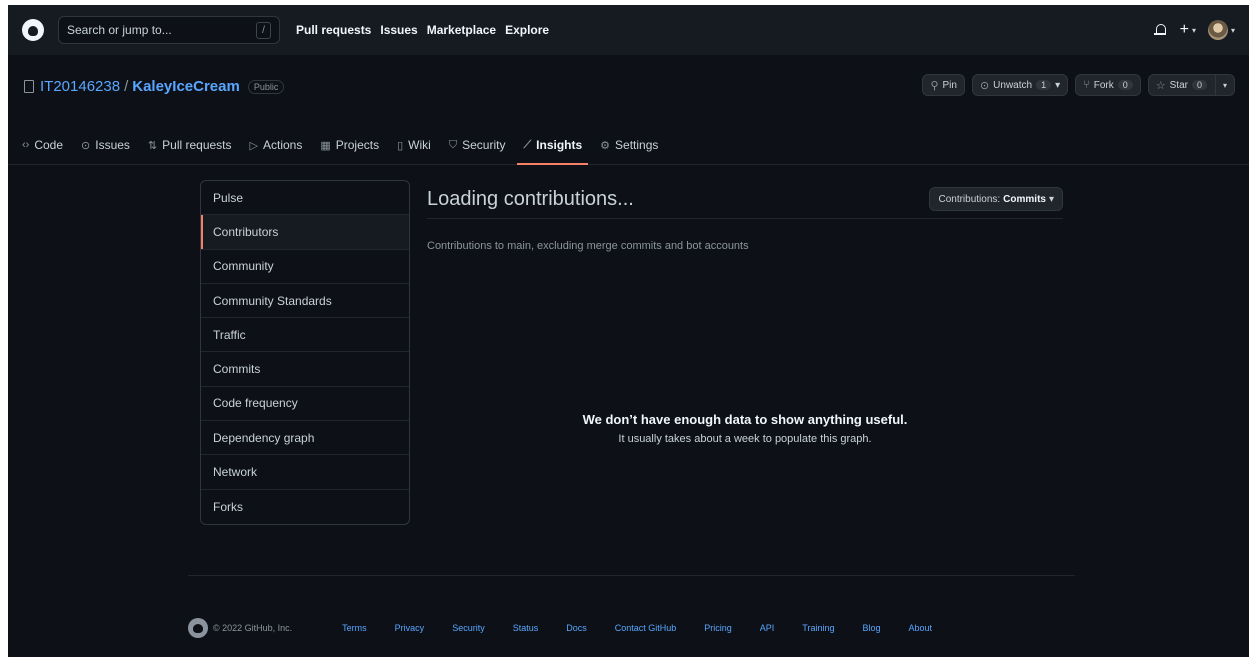 Image resolution: width=1255 pixels, height=661 pixels. I want to click on contributions-type-dropdown: Contributions: Commits ▾, so click(996, 199).